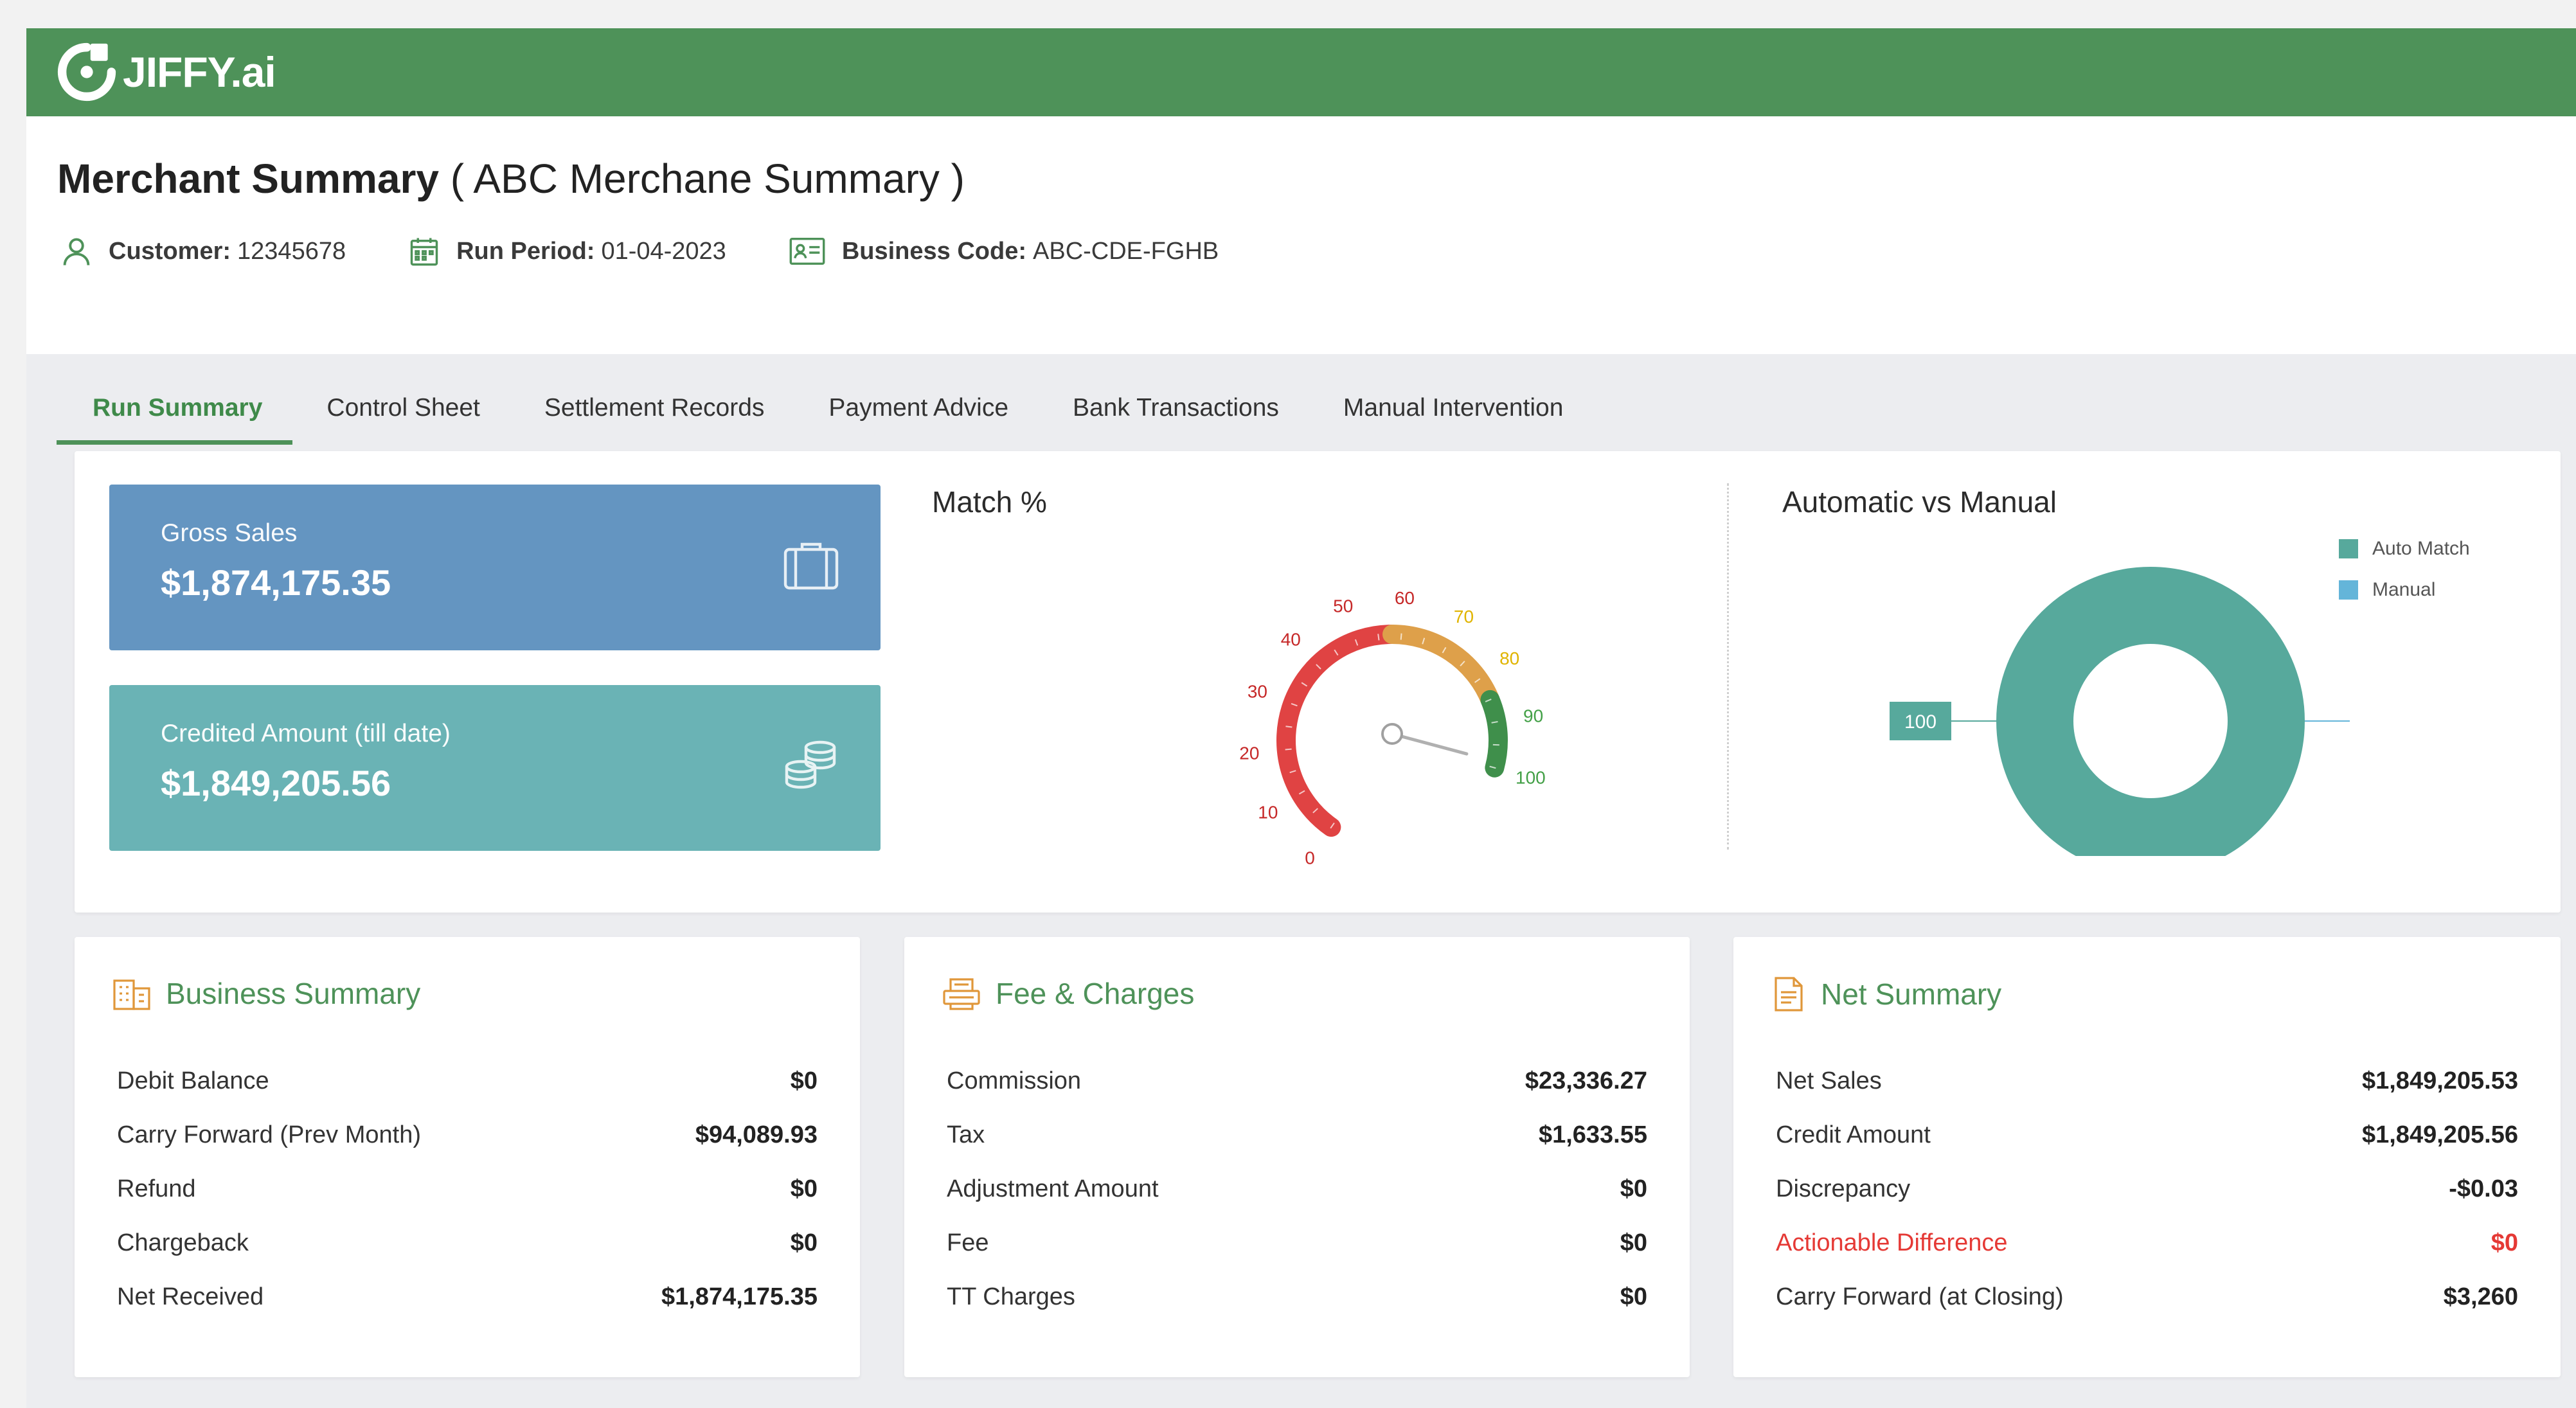 Image resolution: width=2576 pixels, height=1408 pixels. I want to click on gauge-tick-label: 60, so click(1405, 598).